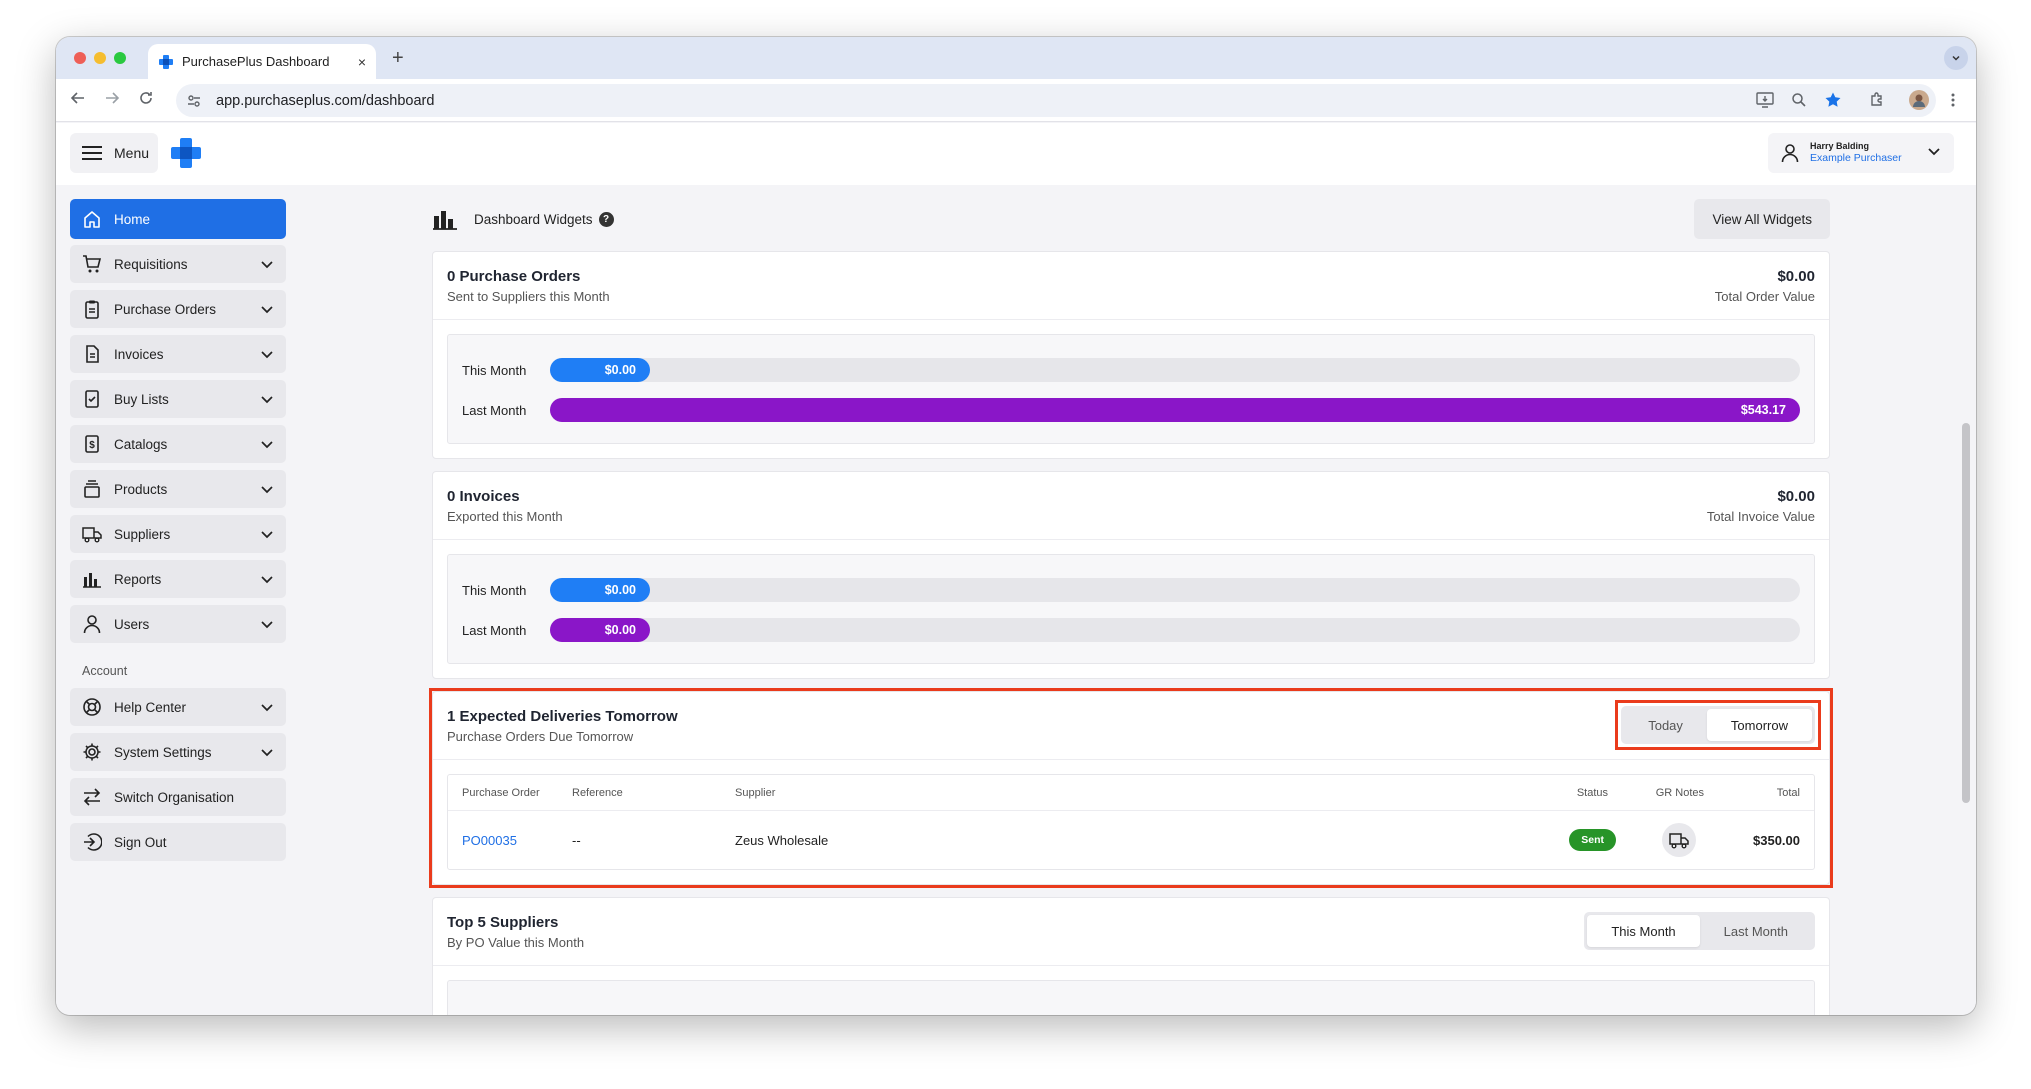 This screenshot has width=2031, height=1089. I want to click on comparison-bars: This Month $0.00 Last Month $543.17, so click(1131, 389).